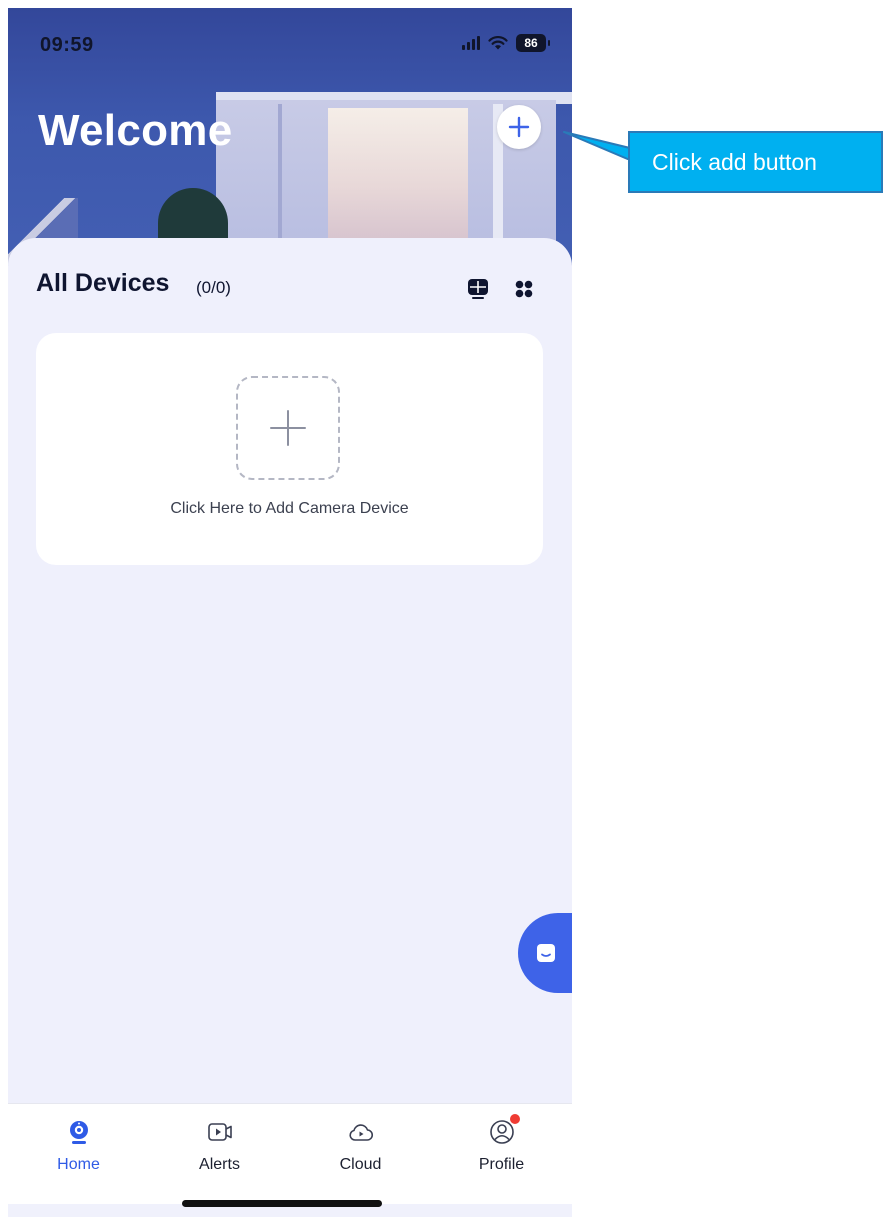 Image resolution: width=883 pixels, height=1217 pixels. Describe the element at coordinates (79, 1132) in the screenshot. I see `camera-icon` at that location.